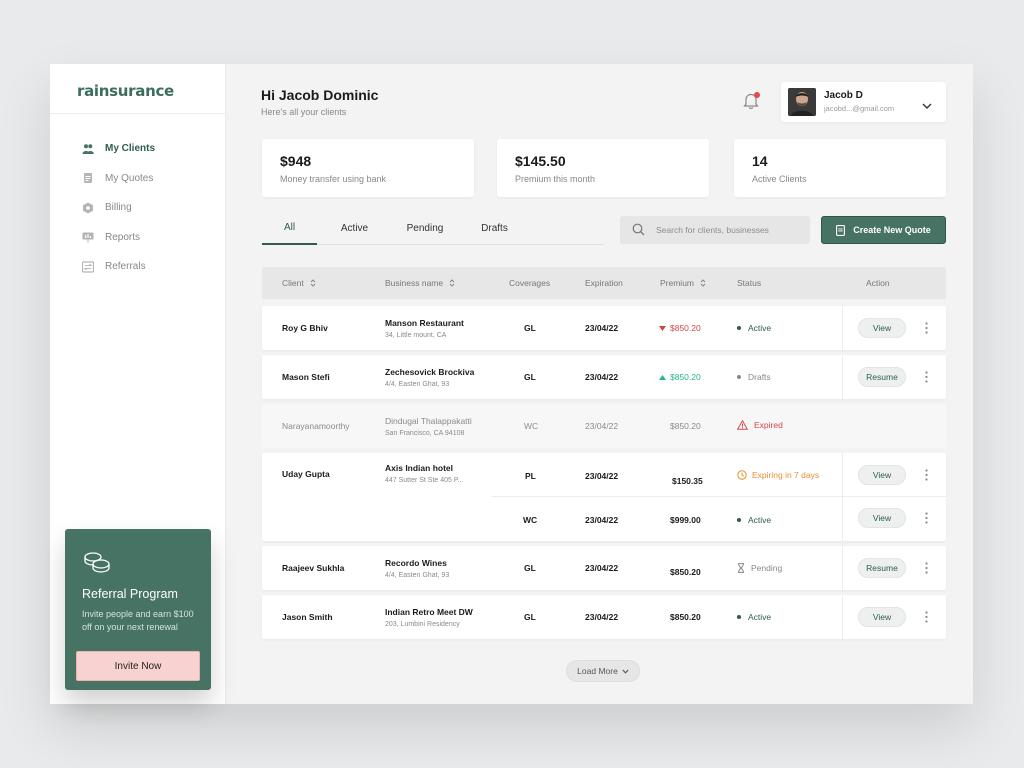 The width and height of the screenshot is (1024, 768). What do you see at coordinates (354, 228) in the screenshot?
I see `tab-active: Active` at bounding box center [354, 228].